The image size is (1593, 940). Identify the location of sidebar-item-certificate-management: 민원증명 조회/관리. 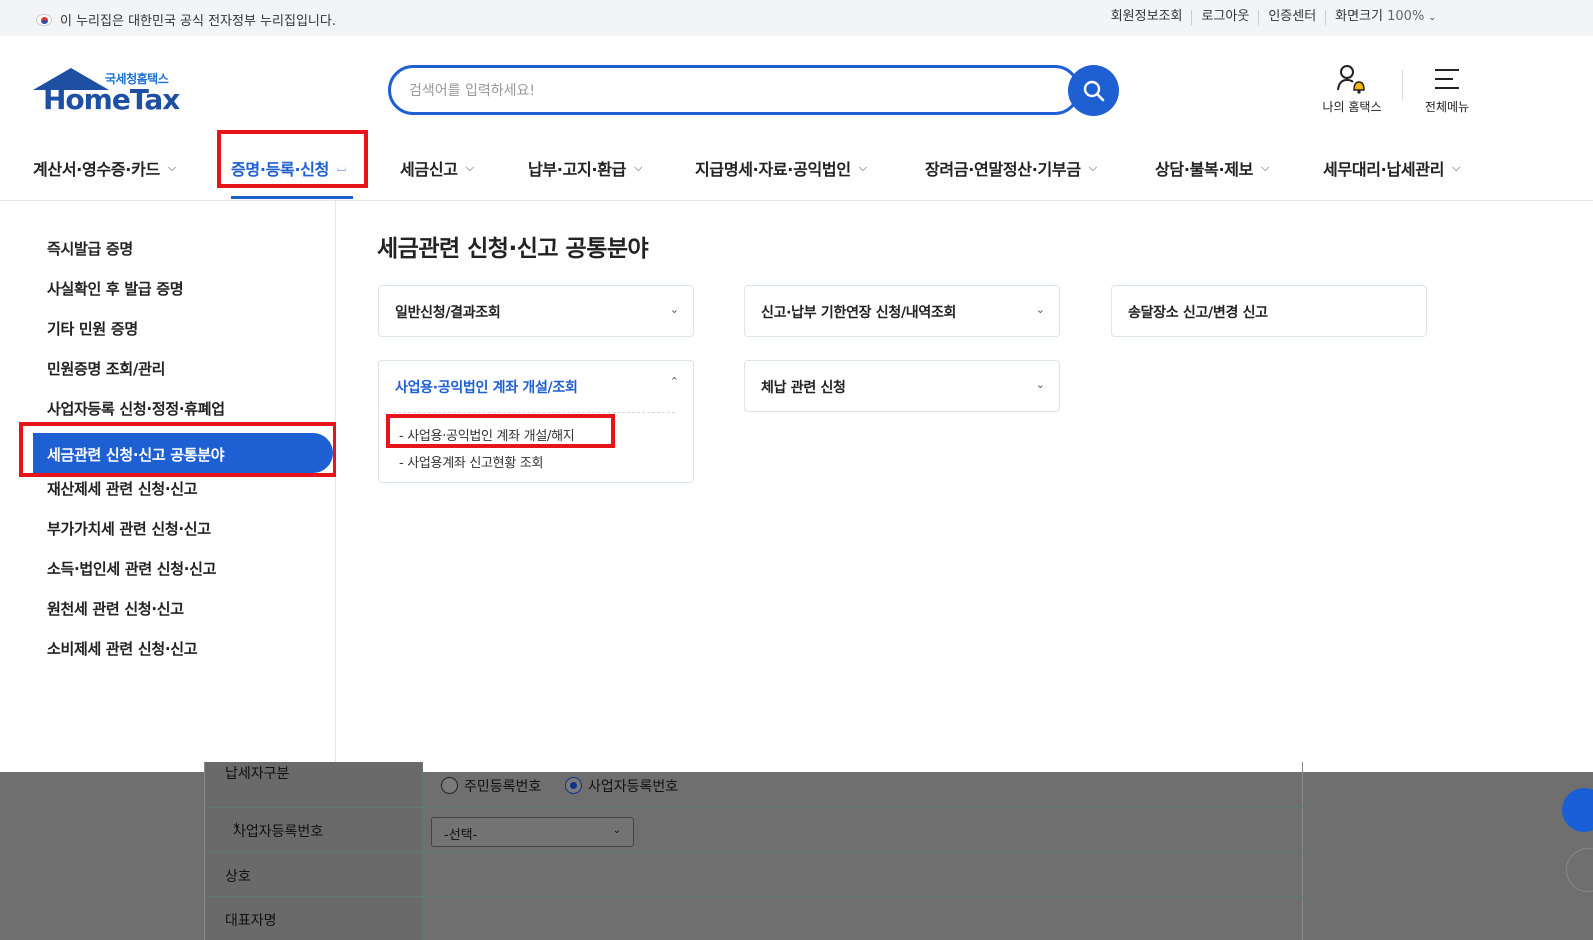
(106, 368).